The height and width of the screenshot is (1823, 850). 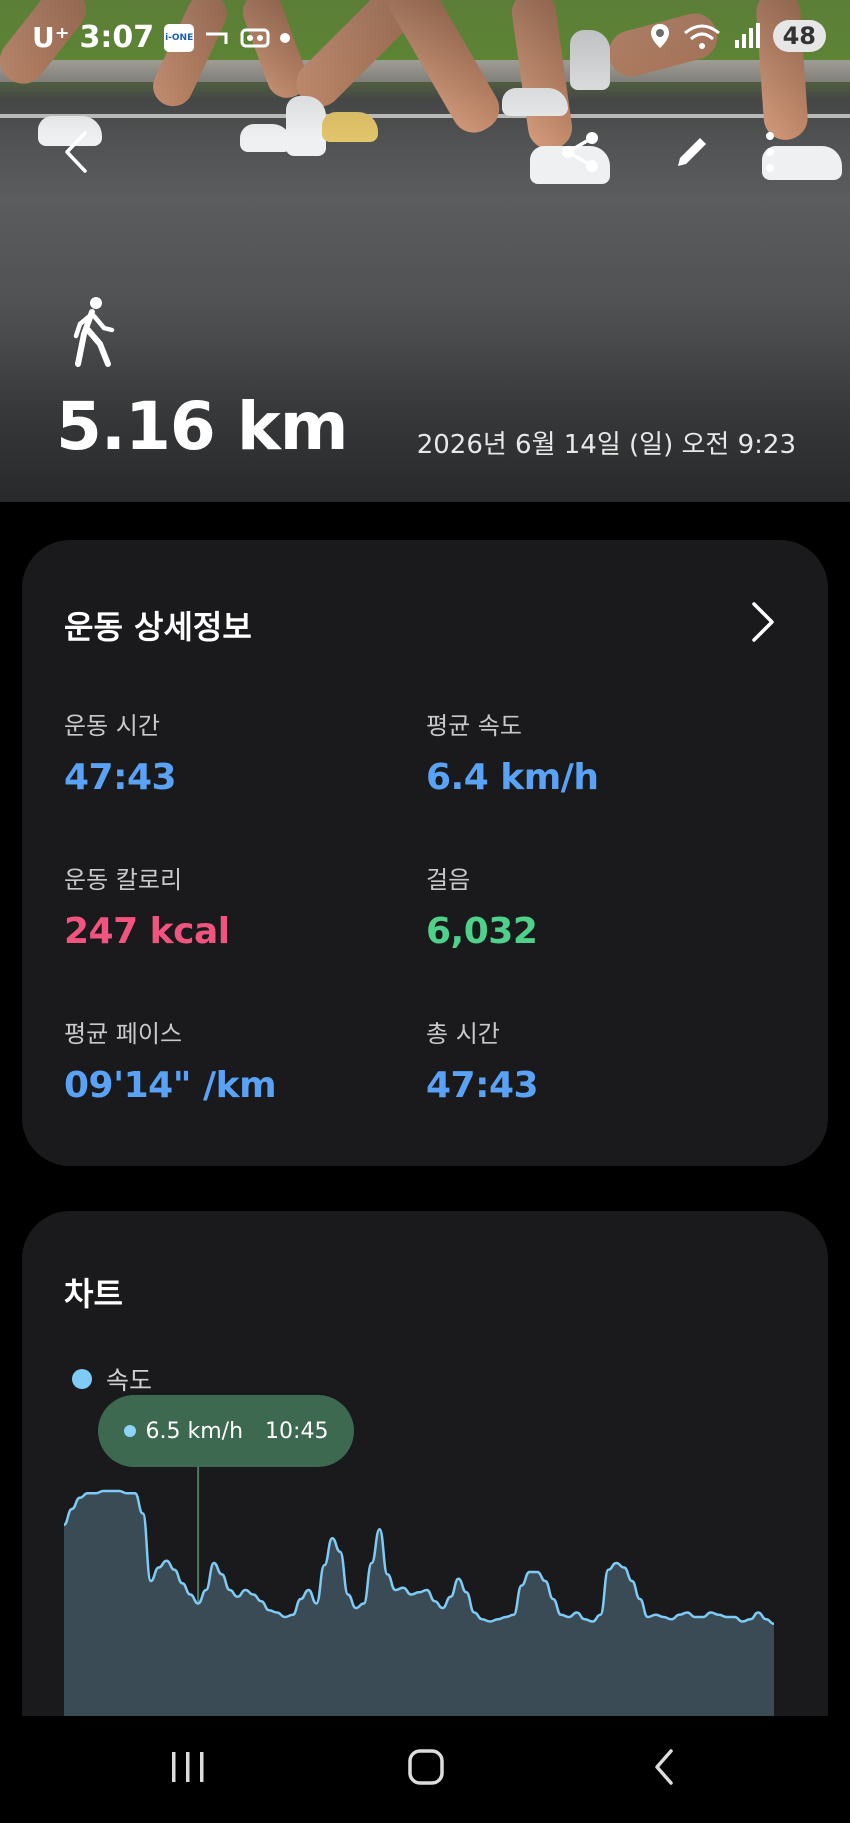 I want to click on more-options-button, so click(x=770, y=152).